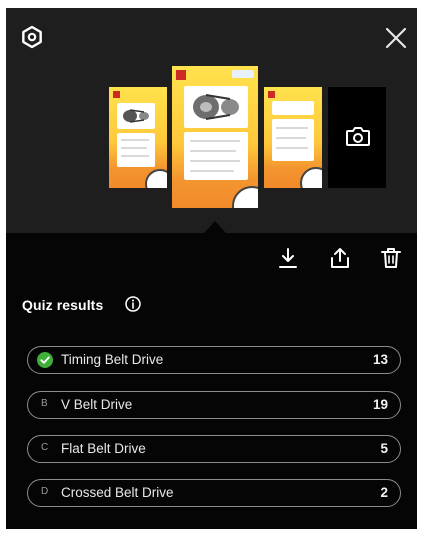 This screenshot has height=533, width=423. I want to click on quiz-results-title: Quiz results, so click(63, 305).